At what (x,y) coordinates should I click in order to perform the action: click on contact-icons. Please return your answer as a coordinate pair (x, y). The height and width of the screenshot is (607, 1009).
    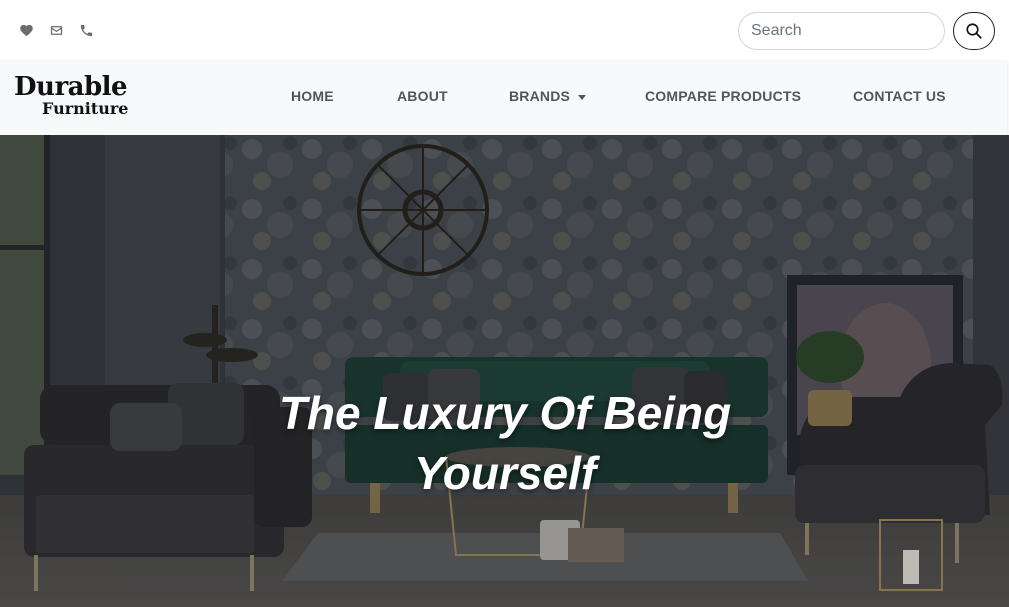
    Looking at the image, I should click on (56, 30).